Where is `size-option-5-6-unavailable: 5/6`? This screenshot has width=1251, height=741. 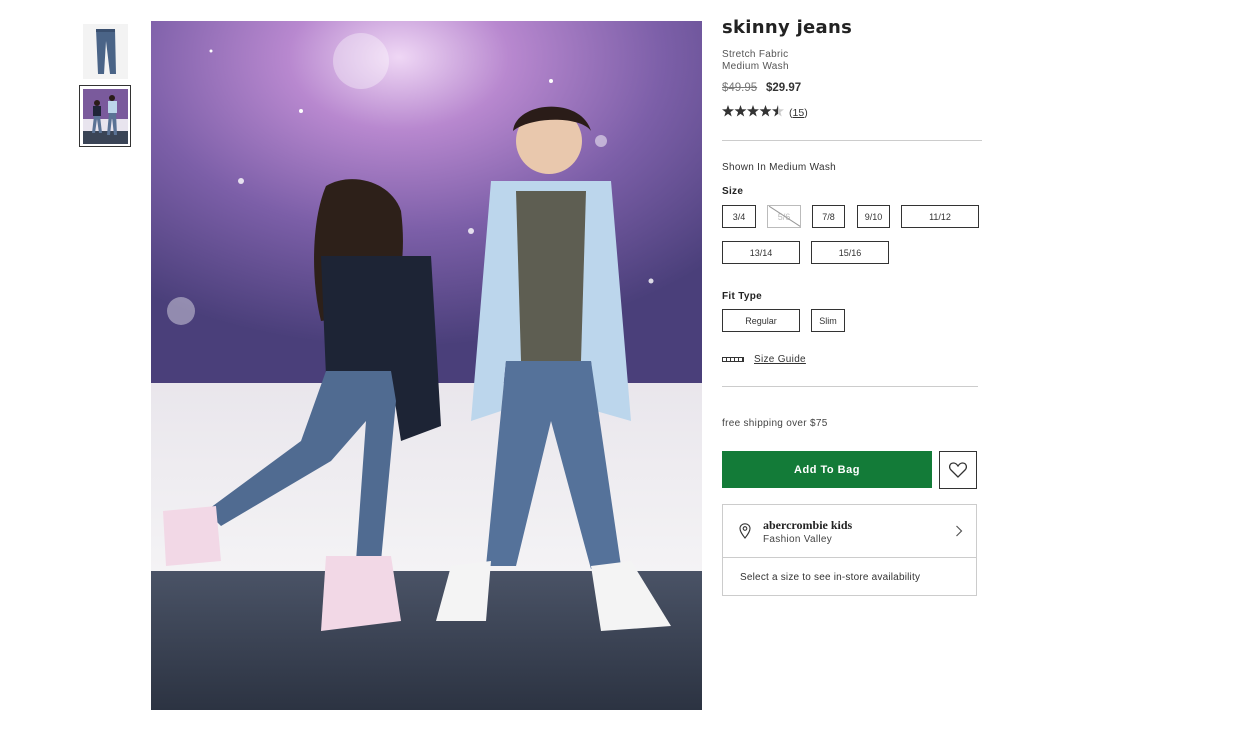
size-option-5-6-unavailable: 5/6 is located at coordinates (784, 216).